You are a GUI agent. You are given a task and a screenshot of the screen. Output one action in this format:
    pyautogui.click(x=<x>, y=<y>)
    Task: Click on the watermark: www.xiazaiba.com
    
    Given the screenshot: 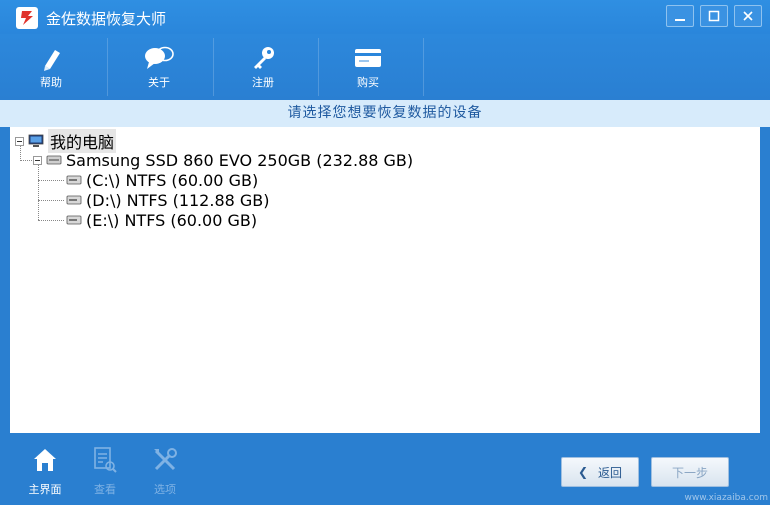 What is the action you would take?
    pyautogui.click(x=726, y=498)
    